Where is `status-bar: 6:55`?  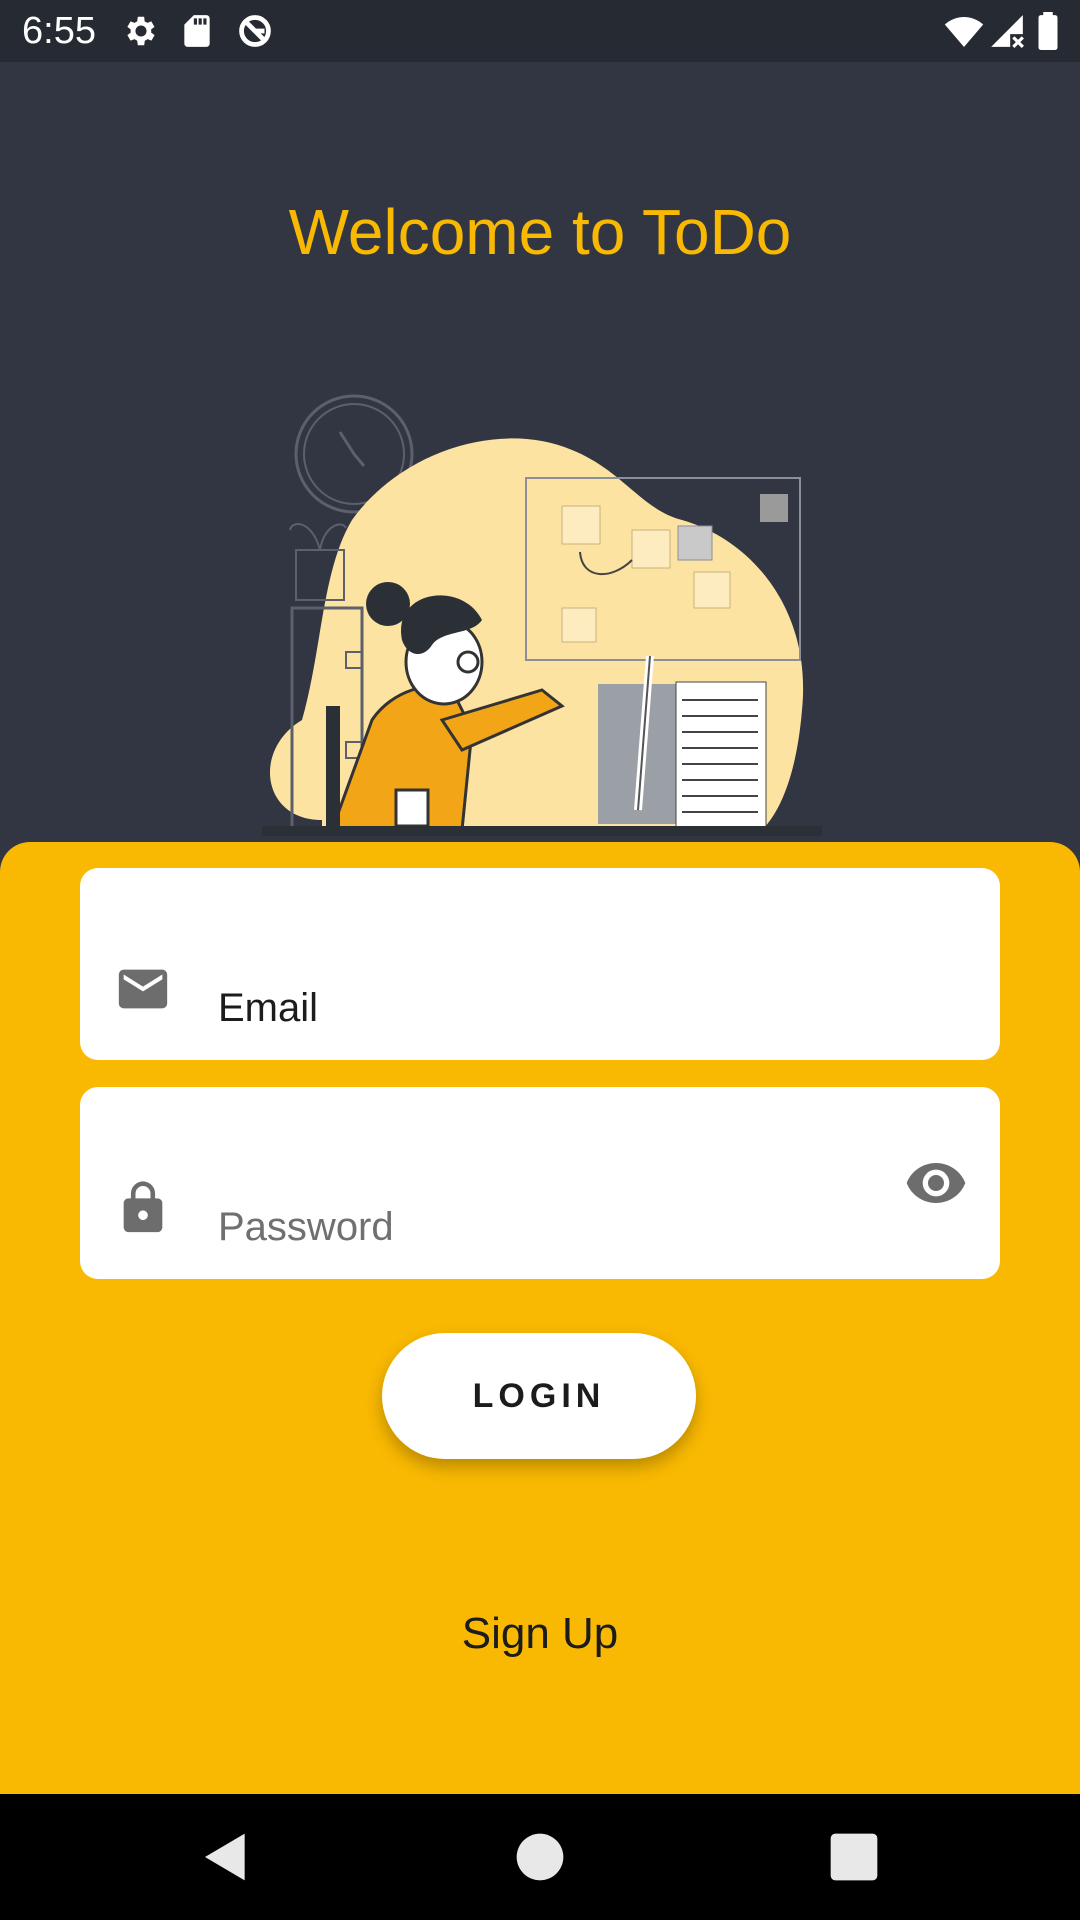
status-bar: 6:55 is located at coordinates (540, 31).